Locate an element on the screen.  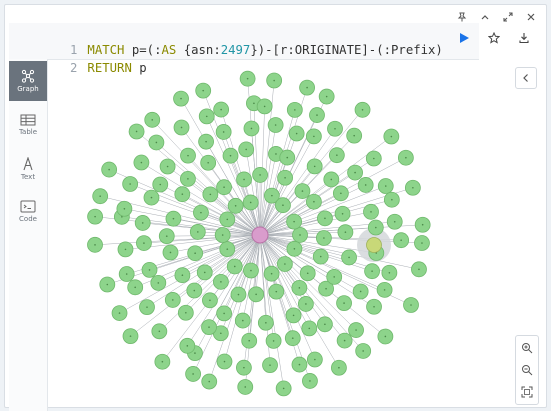
tab-table: Table is located at coordinates (28, 125).